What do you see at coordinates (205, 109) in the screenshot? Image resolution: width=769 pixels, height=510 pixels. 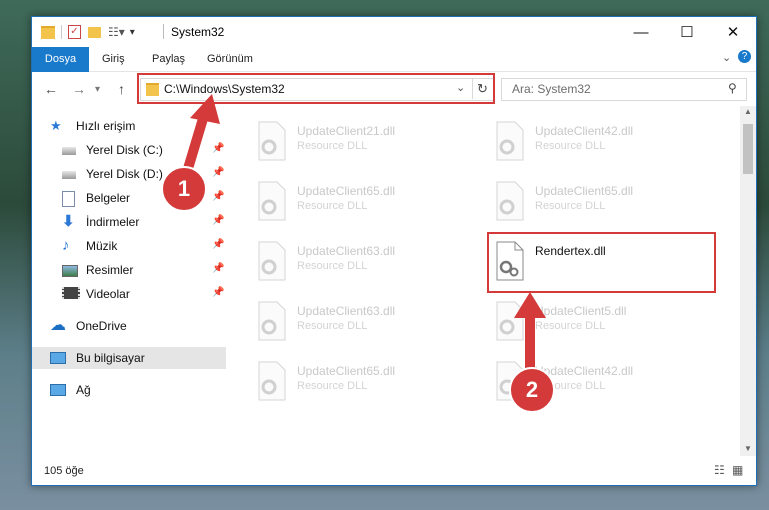 I see `arrow-1-head` at bounding box center [205, 109].